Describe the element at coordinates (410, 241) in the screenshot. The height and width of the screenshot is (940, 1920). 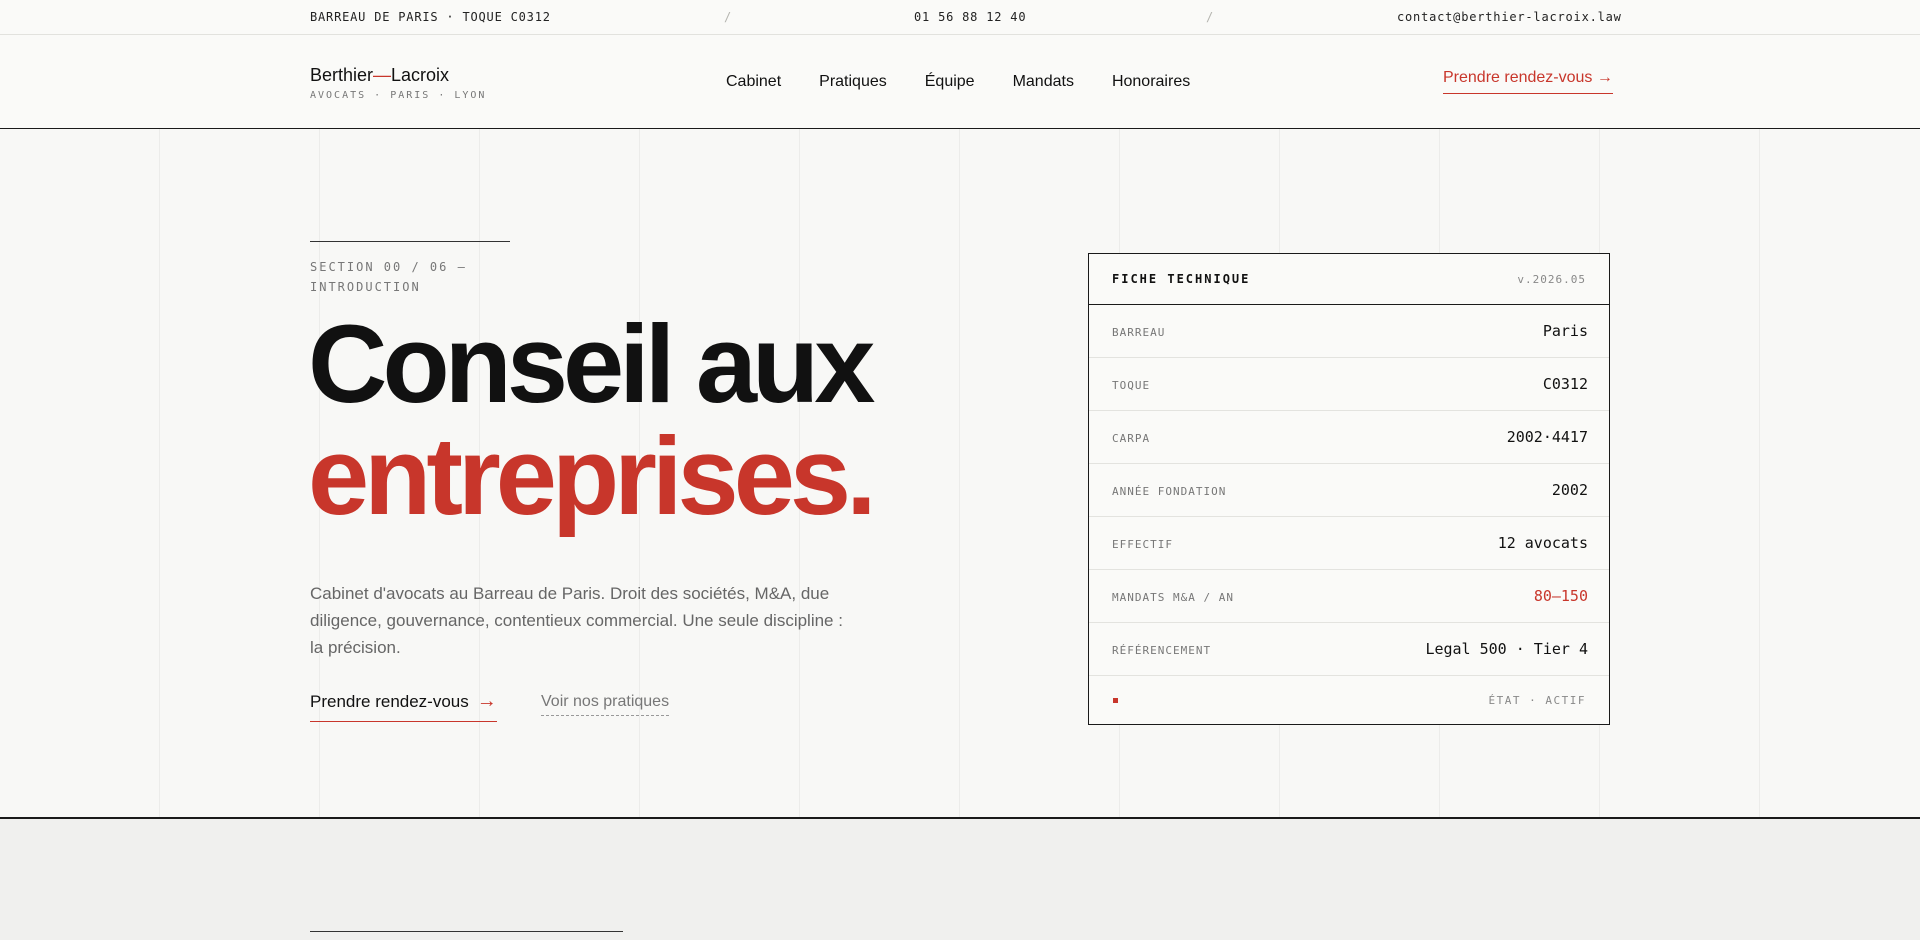
I see `eyebrow-rule` at that location.